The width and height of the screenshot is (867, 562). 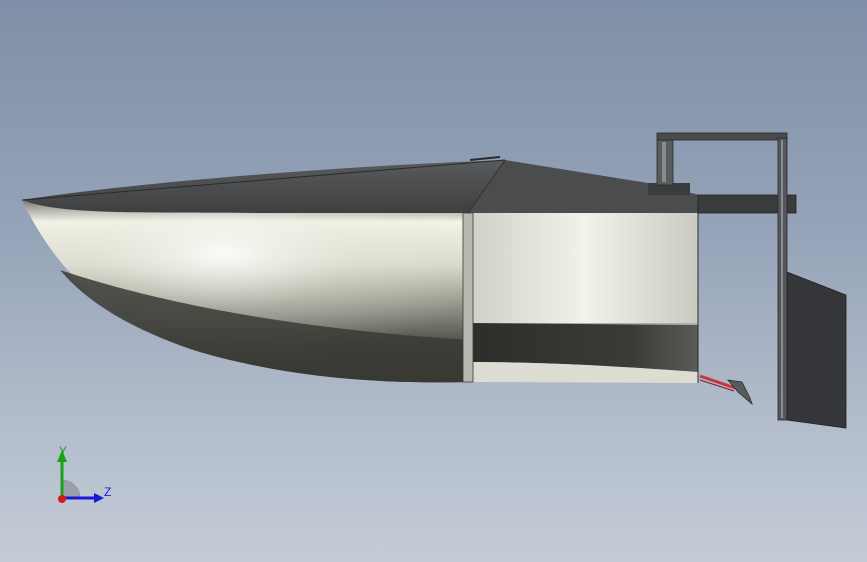 What do you see at coordinates (485, 158) in the screenshot?
I see `deck-vent` at bounding box center [485, 158].